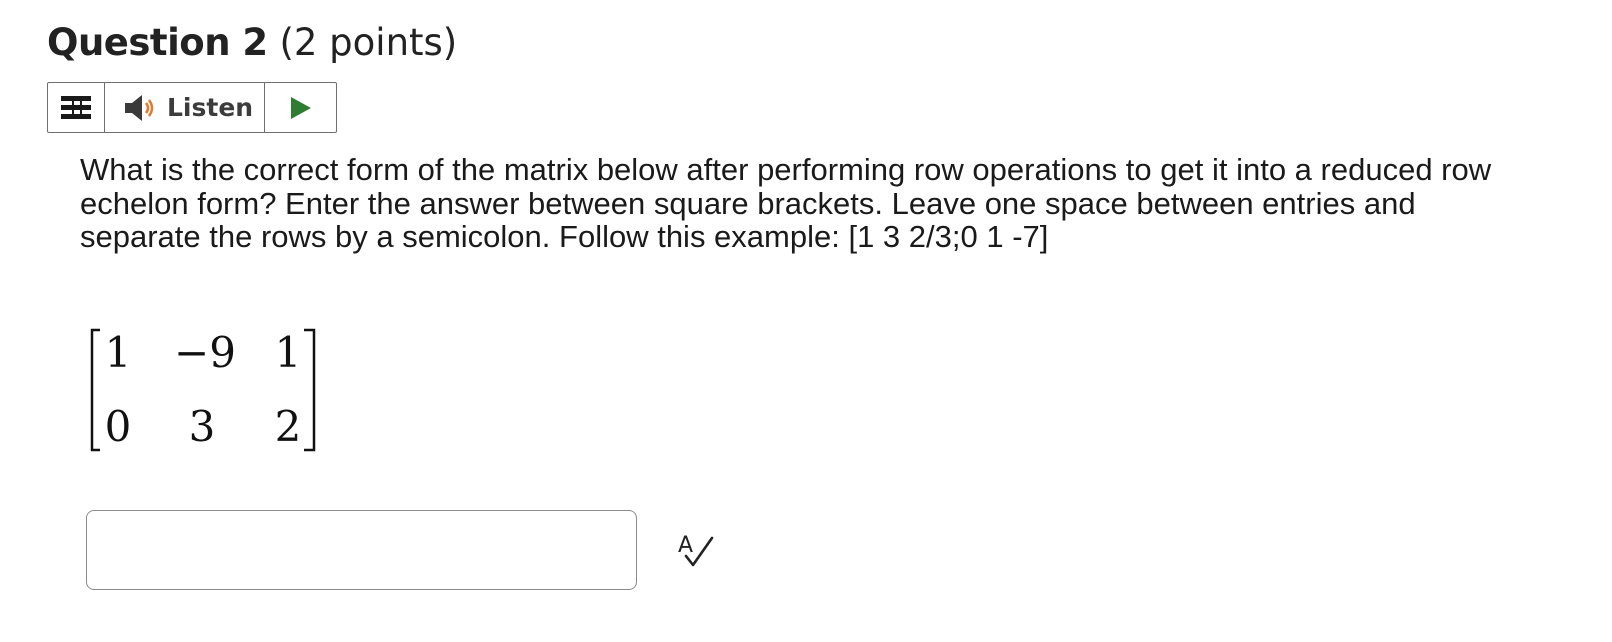  I want to click on hamburger-menu-icon, so click(76, 107).